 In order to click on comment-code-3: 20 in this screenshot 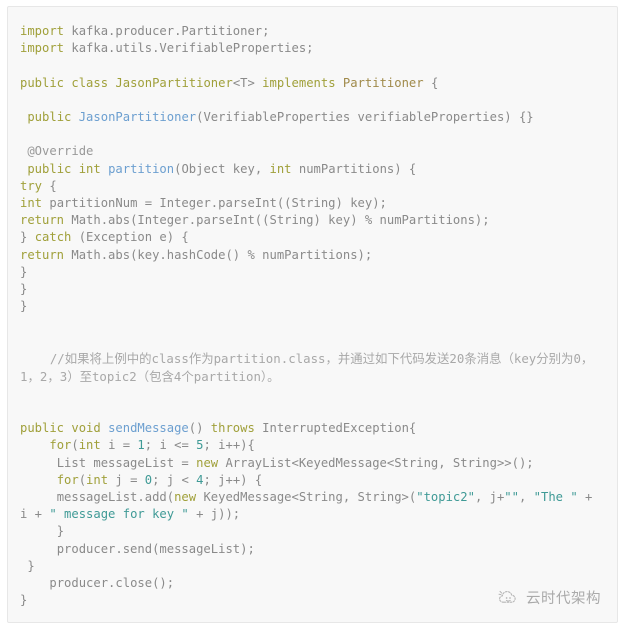, I will do `click(457, 358)`.